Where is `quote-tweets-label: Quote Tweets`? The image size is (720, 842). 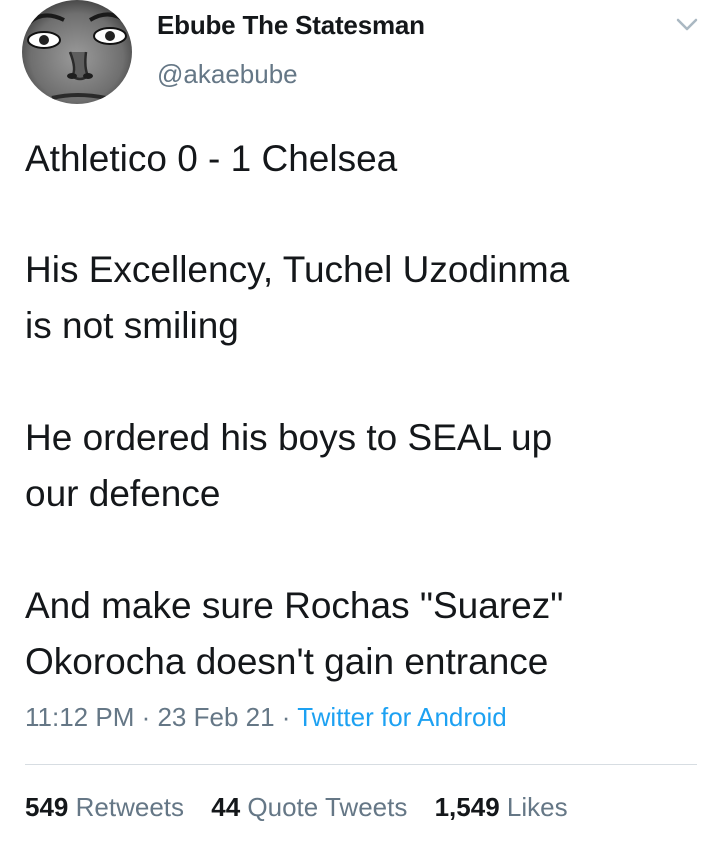
quote-tweets-label: Quote Tweets is located at coordinates (327, 807).